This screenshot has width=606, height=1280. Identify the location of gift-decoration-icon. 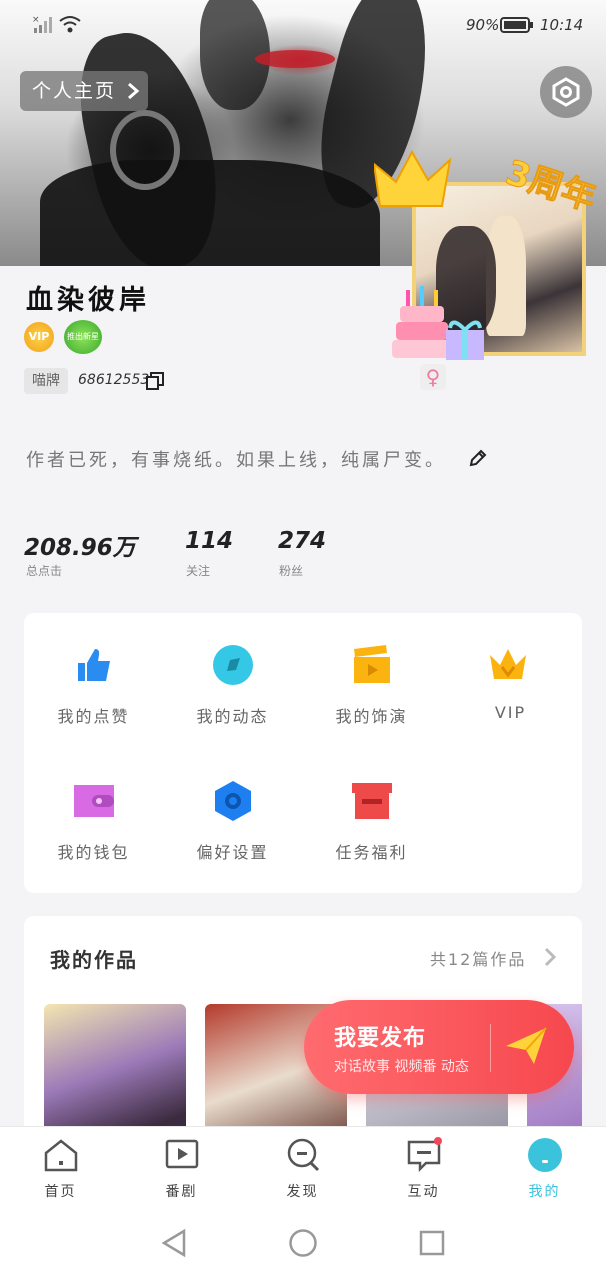
(465, 340).